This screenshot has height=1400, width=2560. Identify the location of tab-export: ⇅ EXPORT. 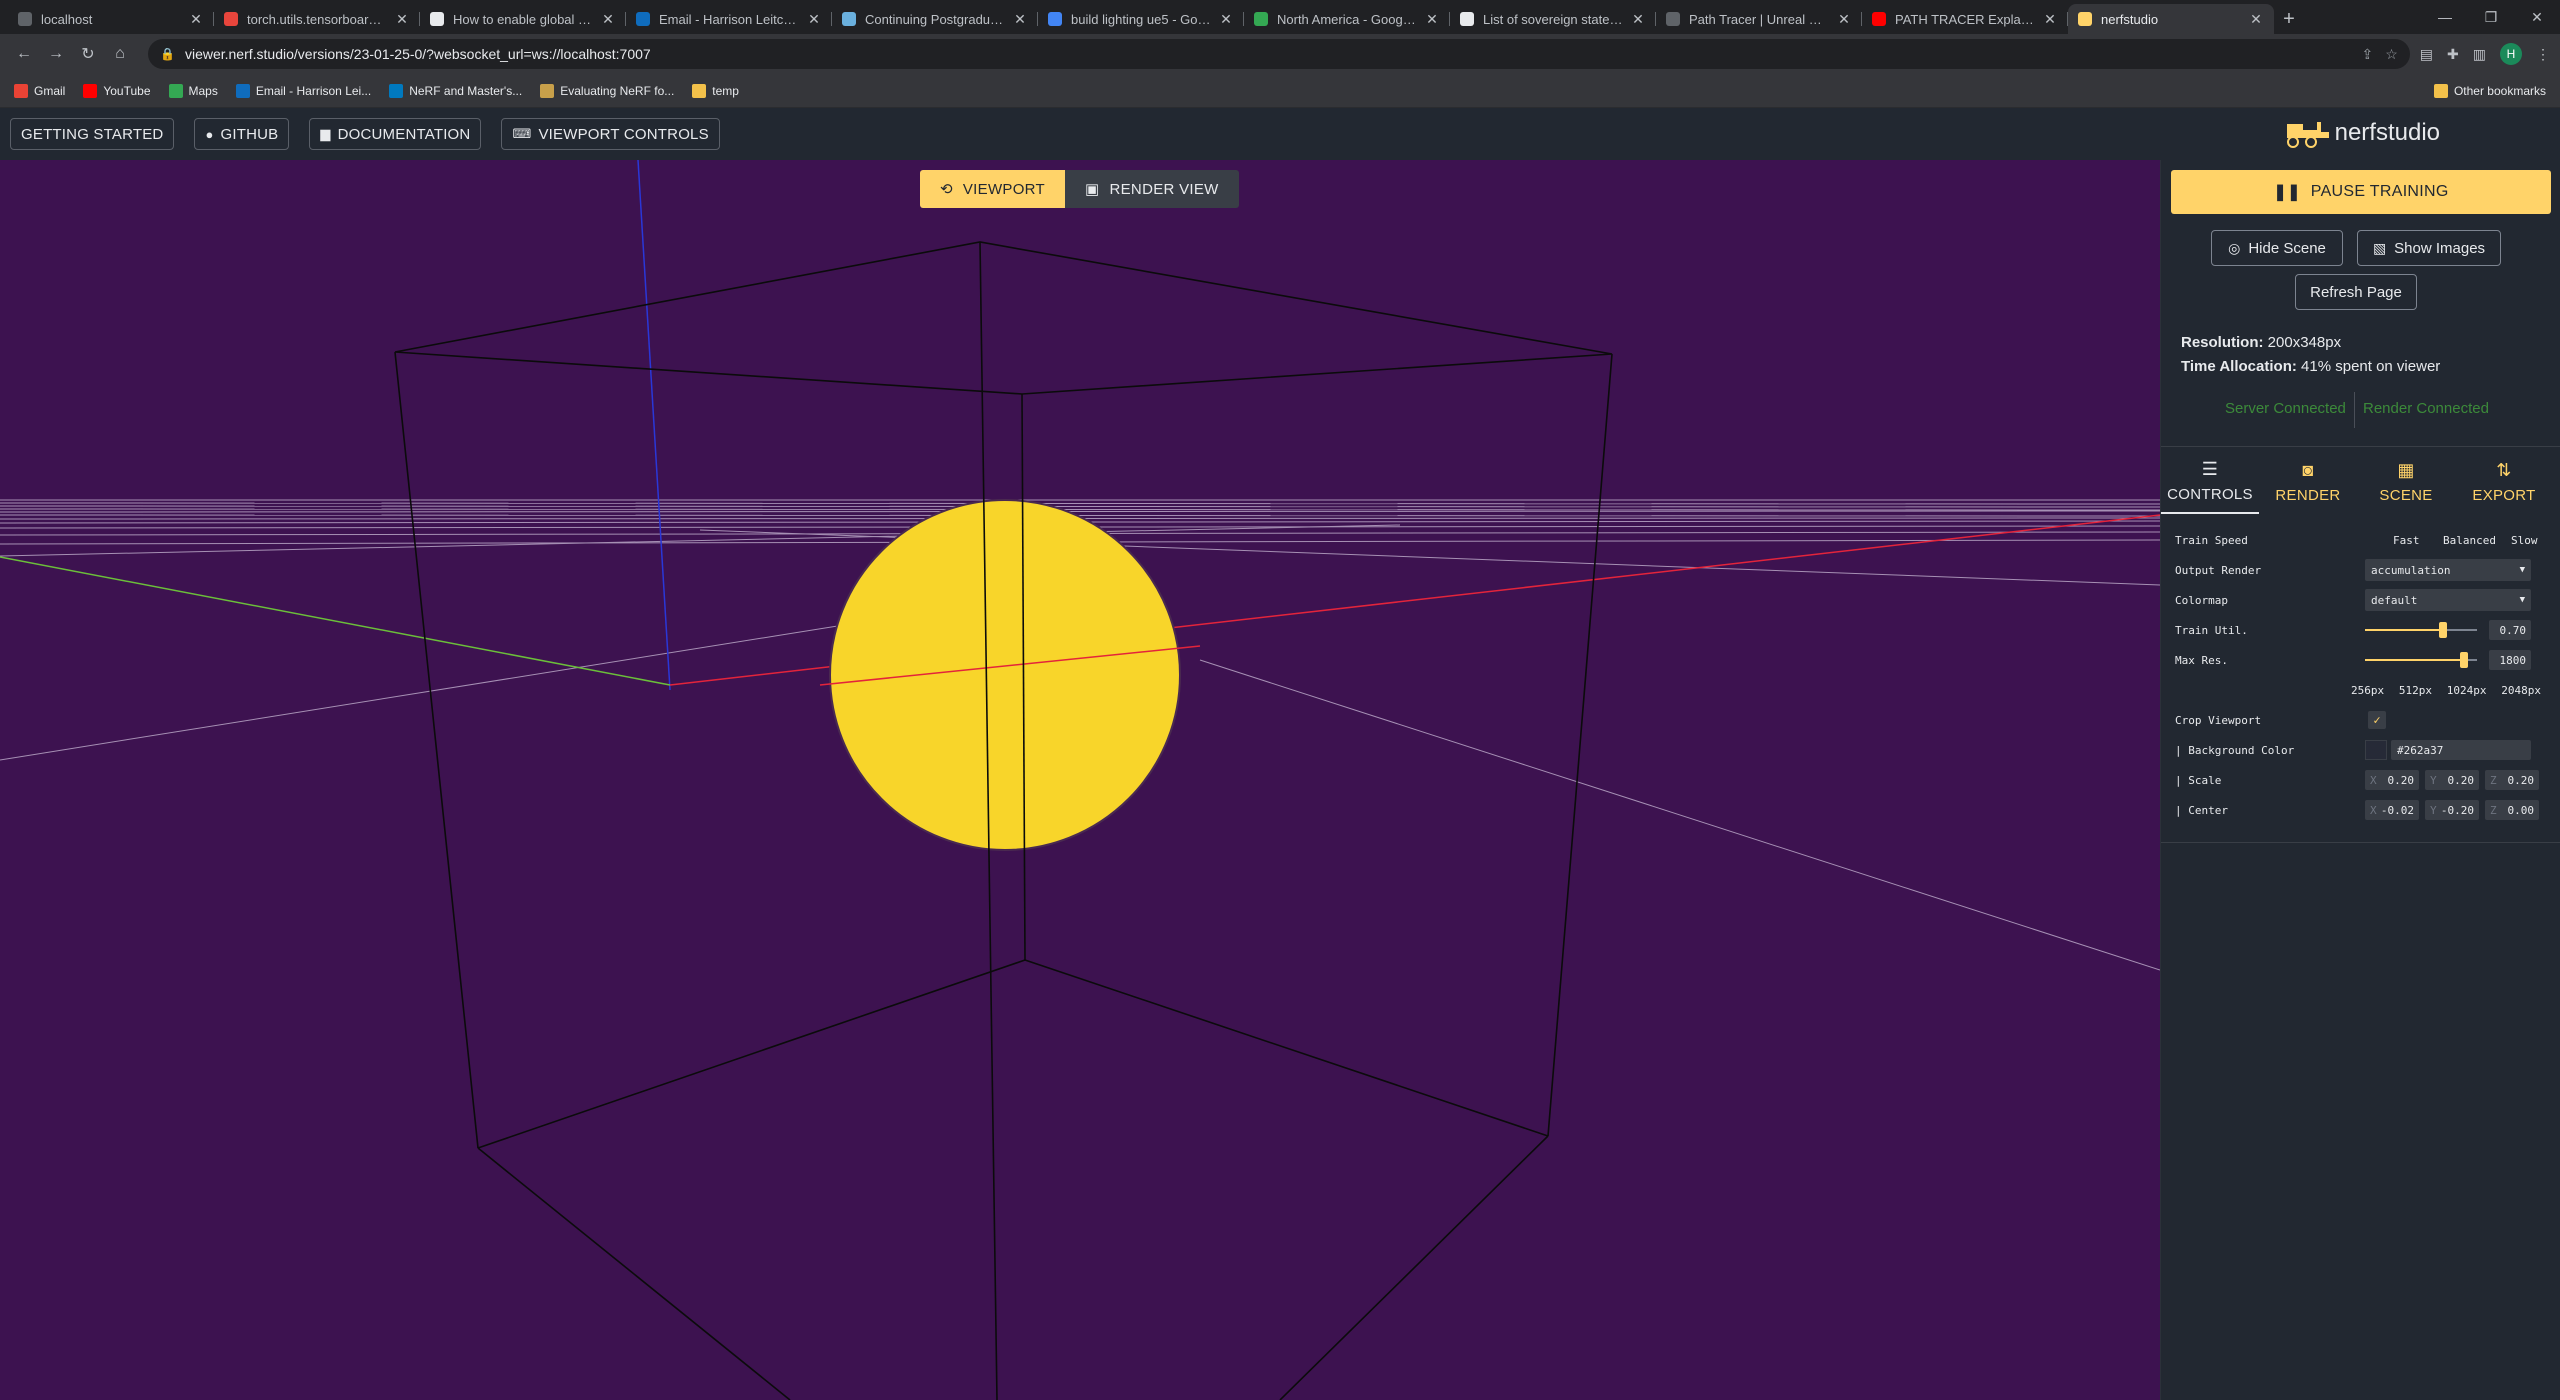
(2504, 482).